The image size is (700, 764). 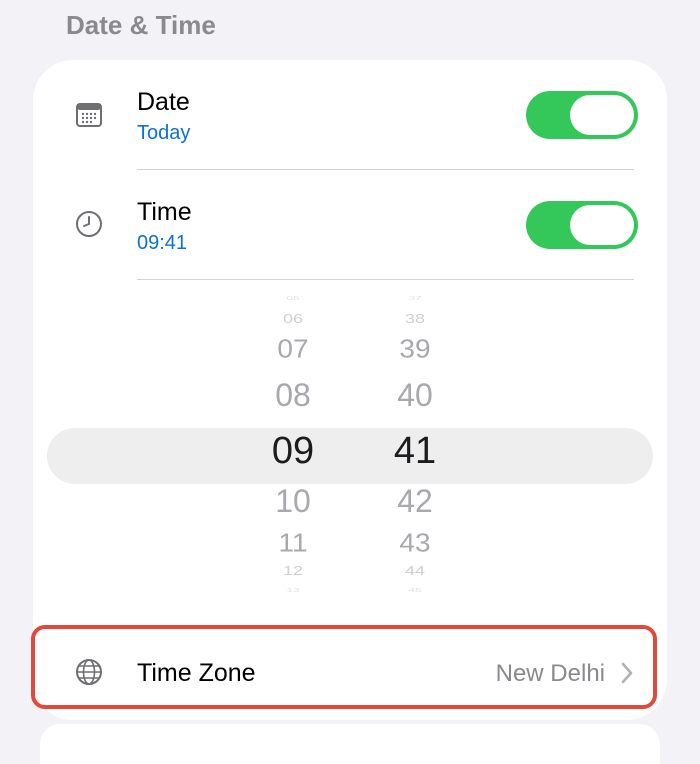 I want to click on time-title: Time, so click(x=164, y=212).